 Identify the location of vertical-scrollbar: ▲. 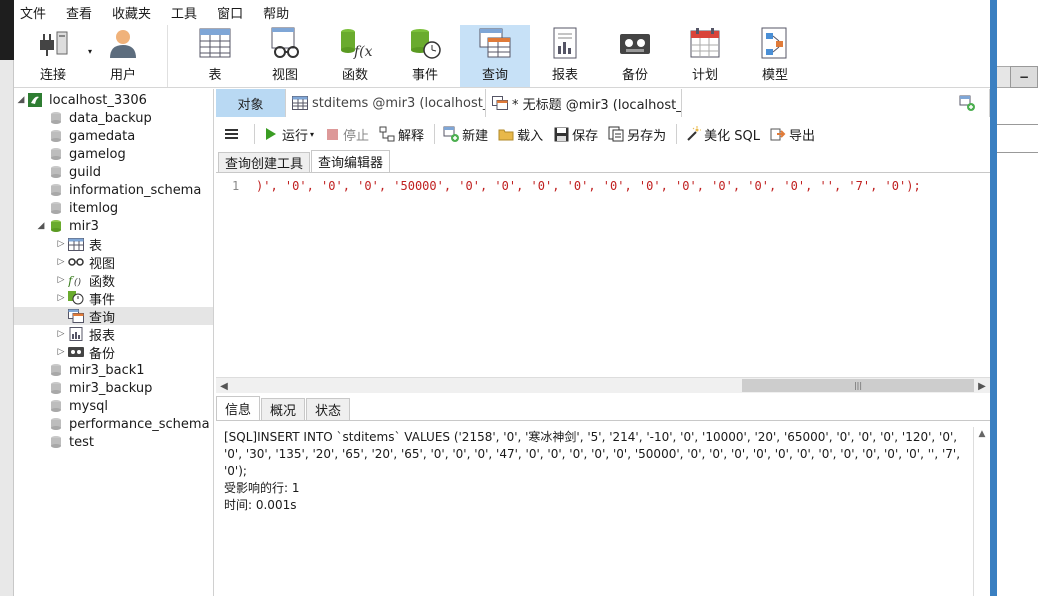
(981, 511).